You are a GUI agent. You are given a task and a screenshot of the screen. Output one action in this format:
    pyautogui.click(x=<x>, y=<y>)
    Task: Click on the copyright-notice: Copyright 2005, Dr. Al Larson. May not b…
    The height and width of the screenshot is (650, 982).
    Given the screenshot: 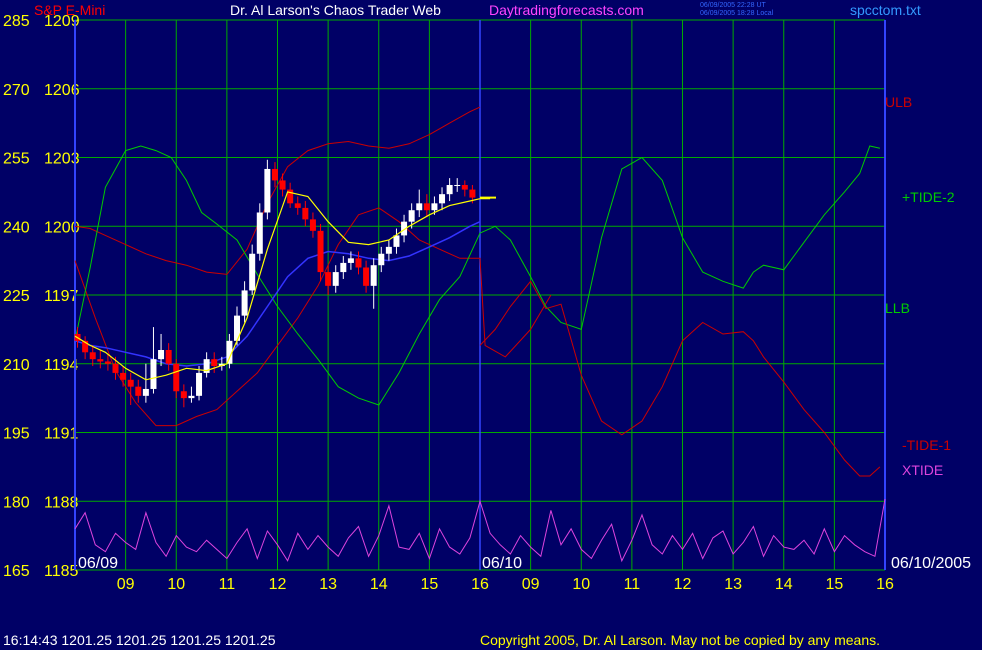 What is the action you would take?
    pyautogui.click(x=680, y=640)
    